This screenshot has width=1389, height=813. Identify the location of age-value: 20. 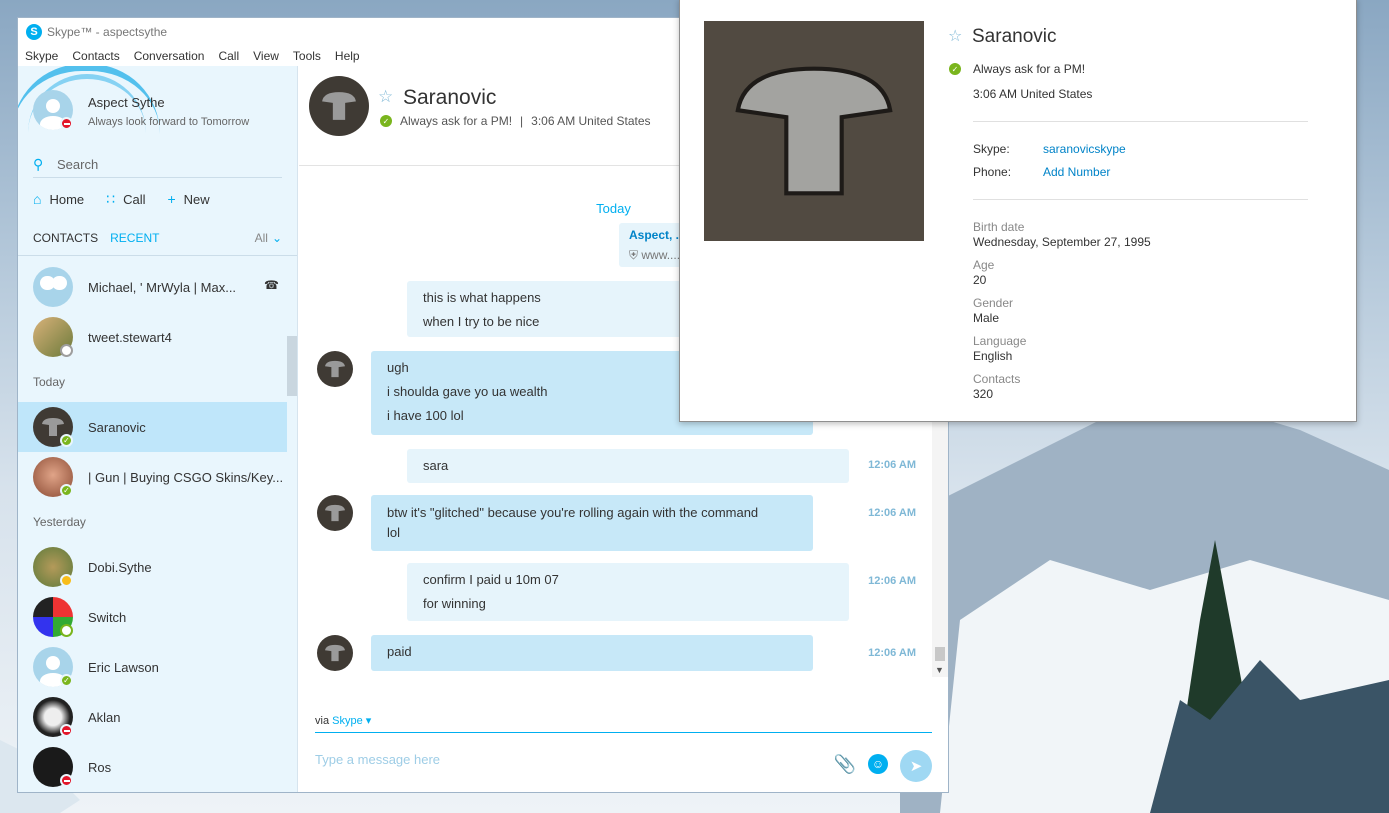
(980, 280).